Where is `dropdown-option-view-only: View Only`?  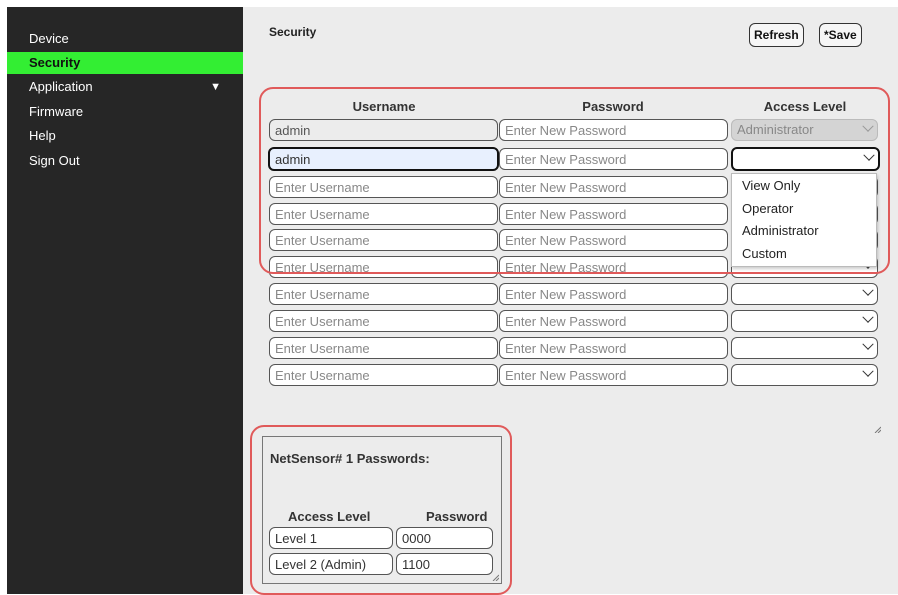
dropdown-option-view-only: View Only is located at coordinates (771, 185).